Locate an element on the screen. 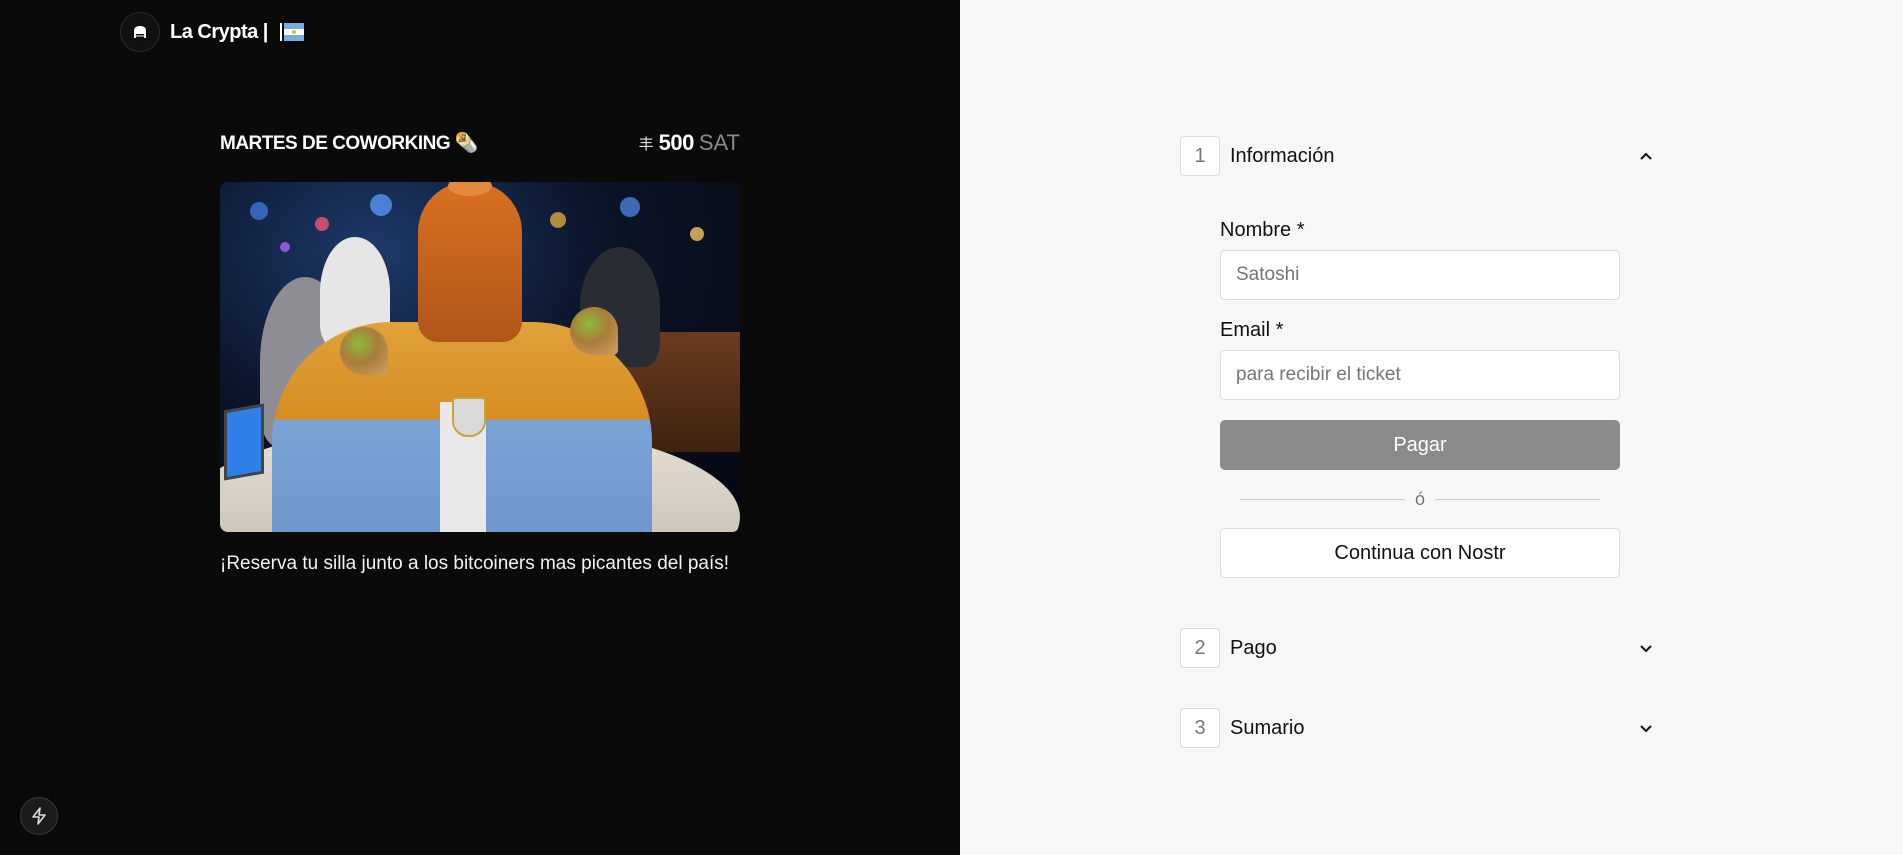 The image size is (1903, 855). step-header-sumario: 3 Sumario is located at coordinates (1420, 728).